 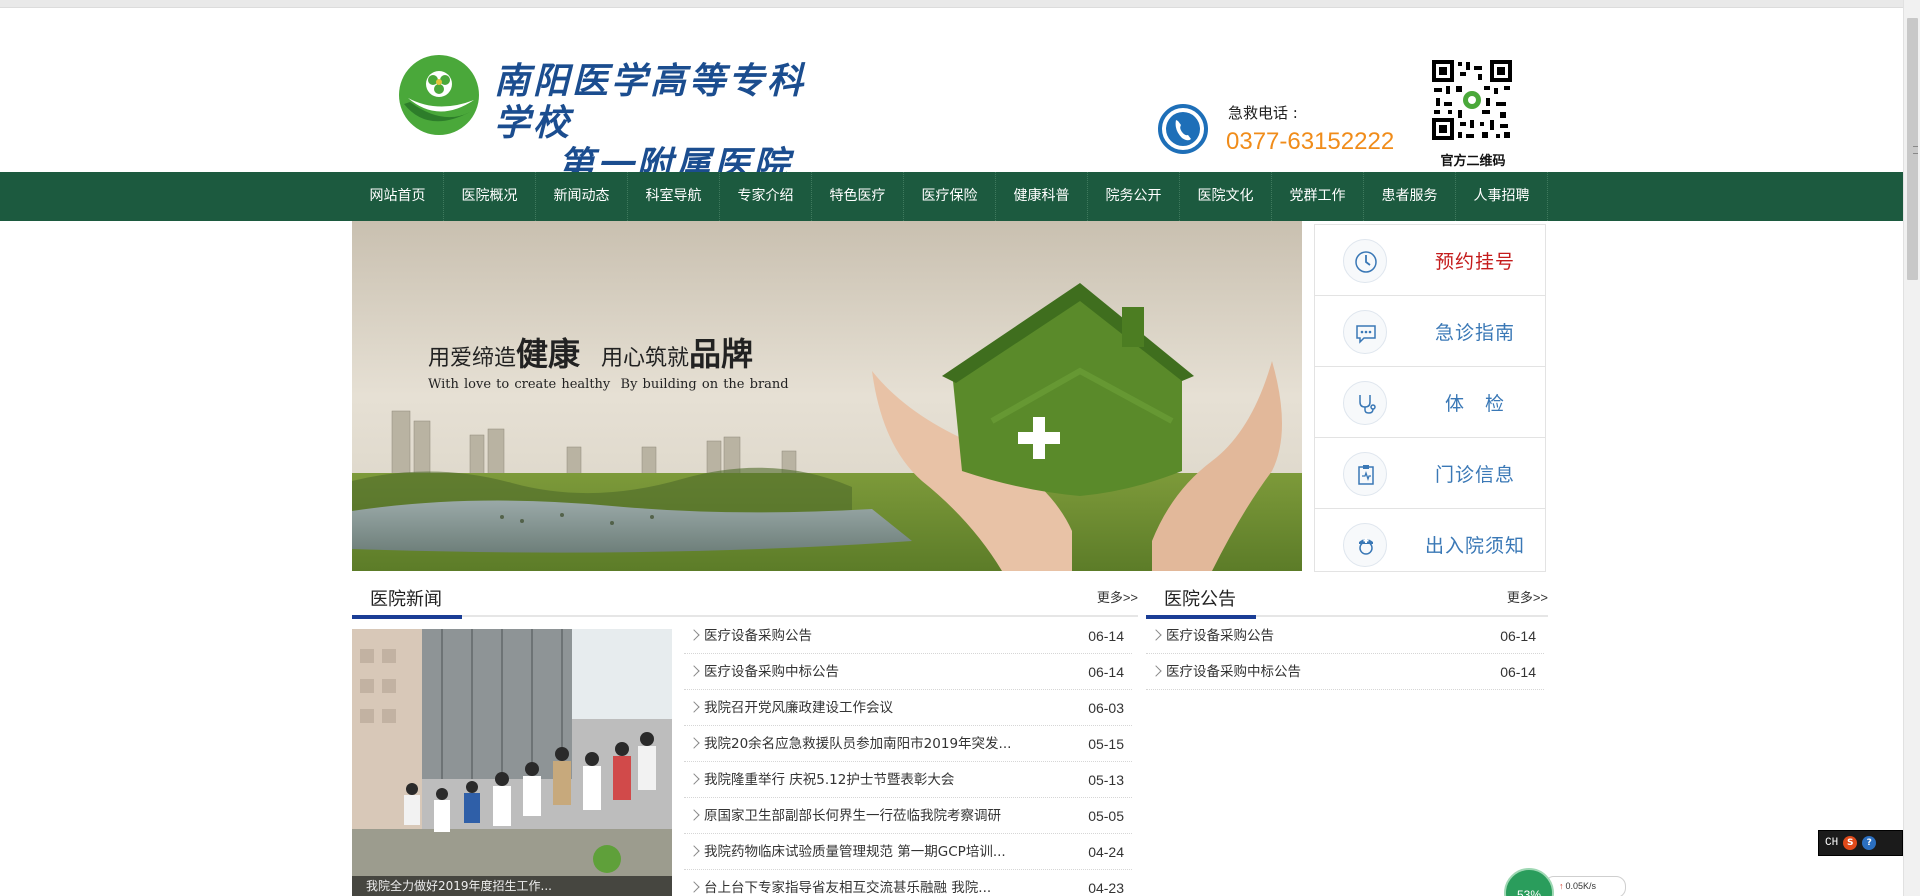 I want to click on quick-links-panel: 预约挂号 急诊指南 体 检 门诊信息 出入院须知, so click(x=1430, y=398).